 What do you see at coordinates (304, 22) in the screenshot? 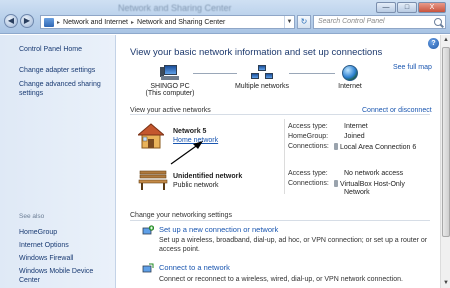
I see `refresh-button: ↻` at bounding box center [304, 22].